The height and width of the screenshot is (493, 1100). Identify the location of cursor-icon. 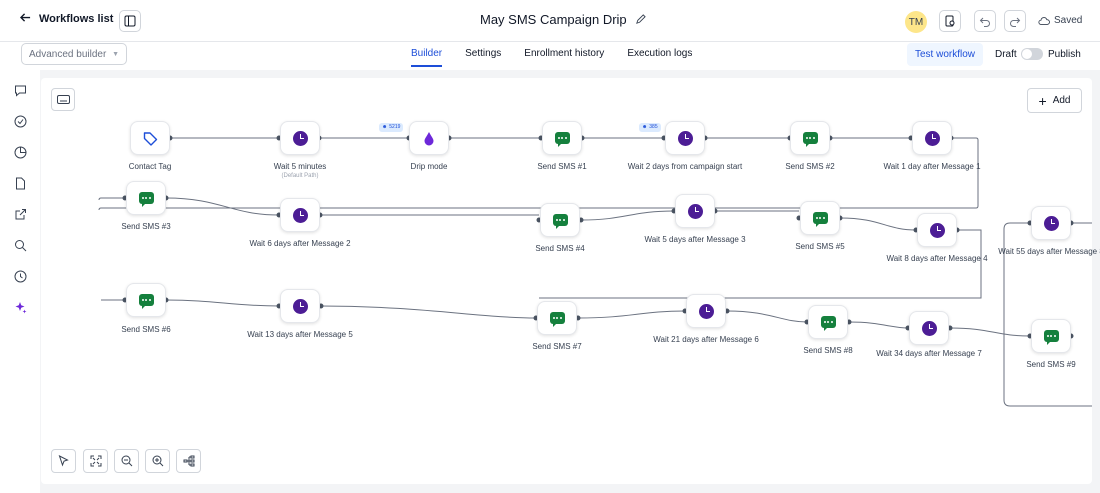
(63, 461).